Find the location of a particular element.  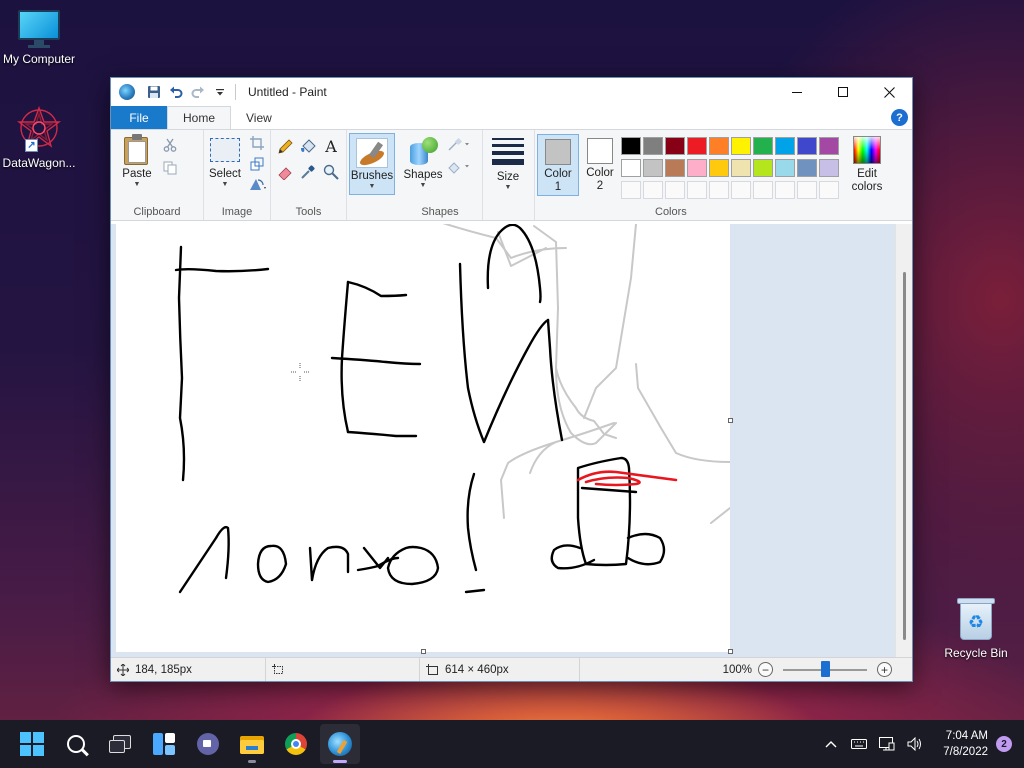

select-button: Select ▼ is located at coordinates (225, 161).